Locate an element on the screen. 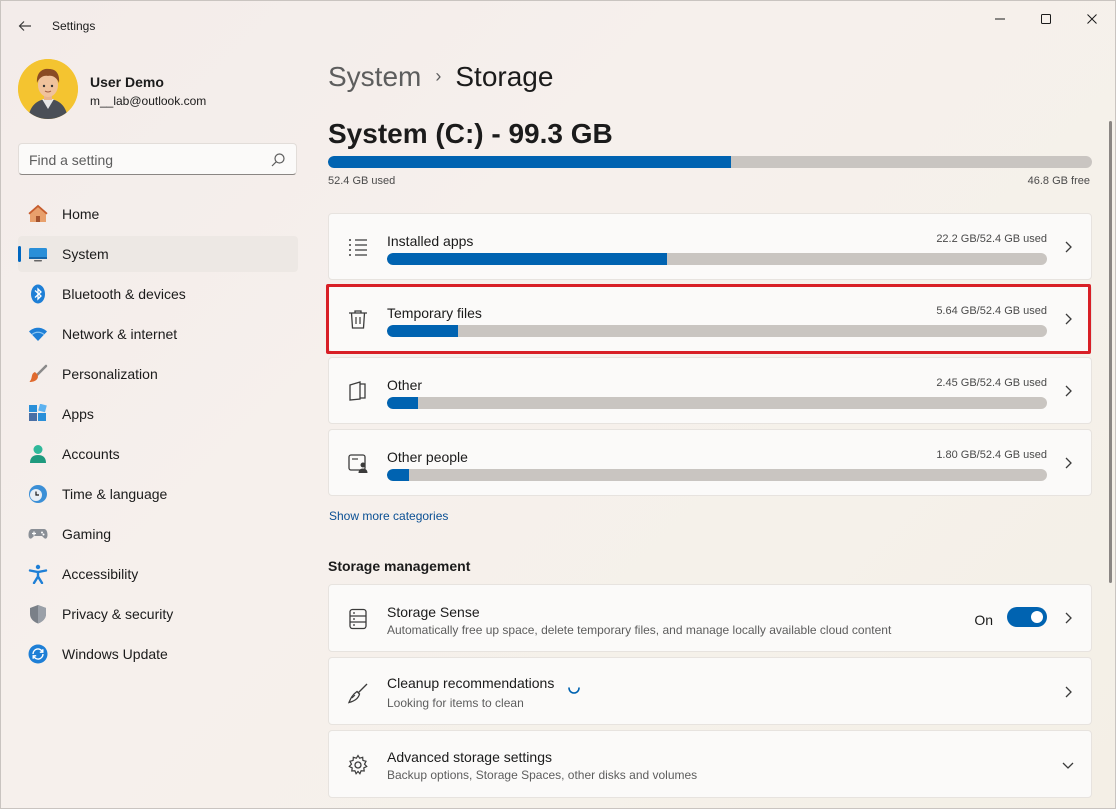 The width and height of the screenshot is (1116, 809). accessibility-icon is located at coordinates (38, 574).